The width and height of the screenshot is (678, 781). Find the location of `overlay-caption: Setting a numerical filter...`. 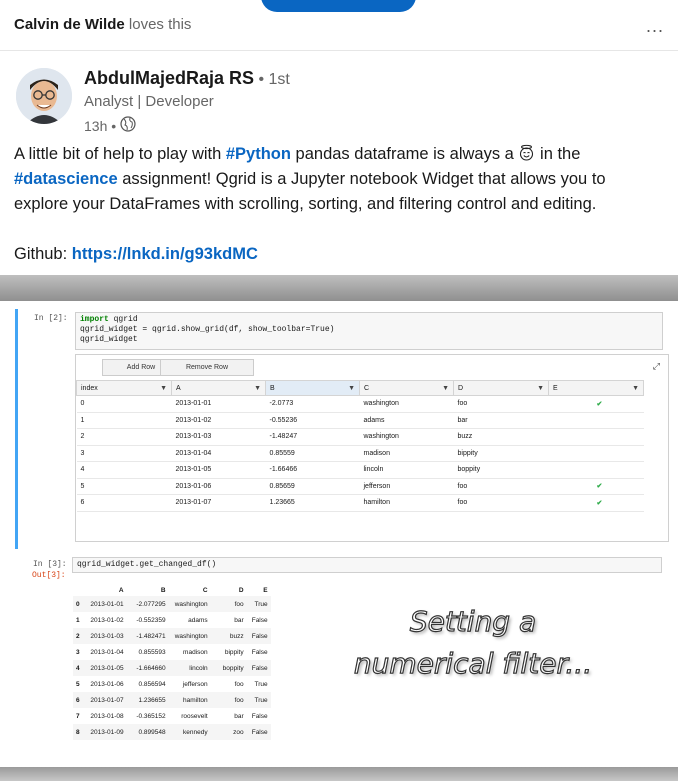

overlay-caption: Setting a numerical filter... is located at coordinates (473, 643).